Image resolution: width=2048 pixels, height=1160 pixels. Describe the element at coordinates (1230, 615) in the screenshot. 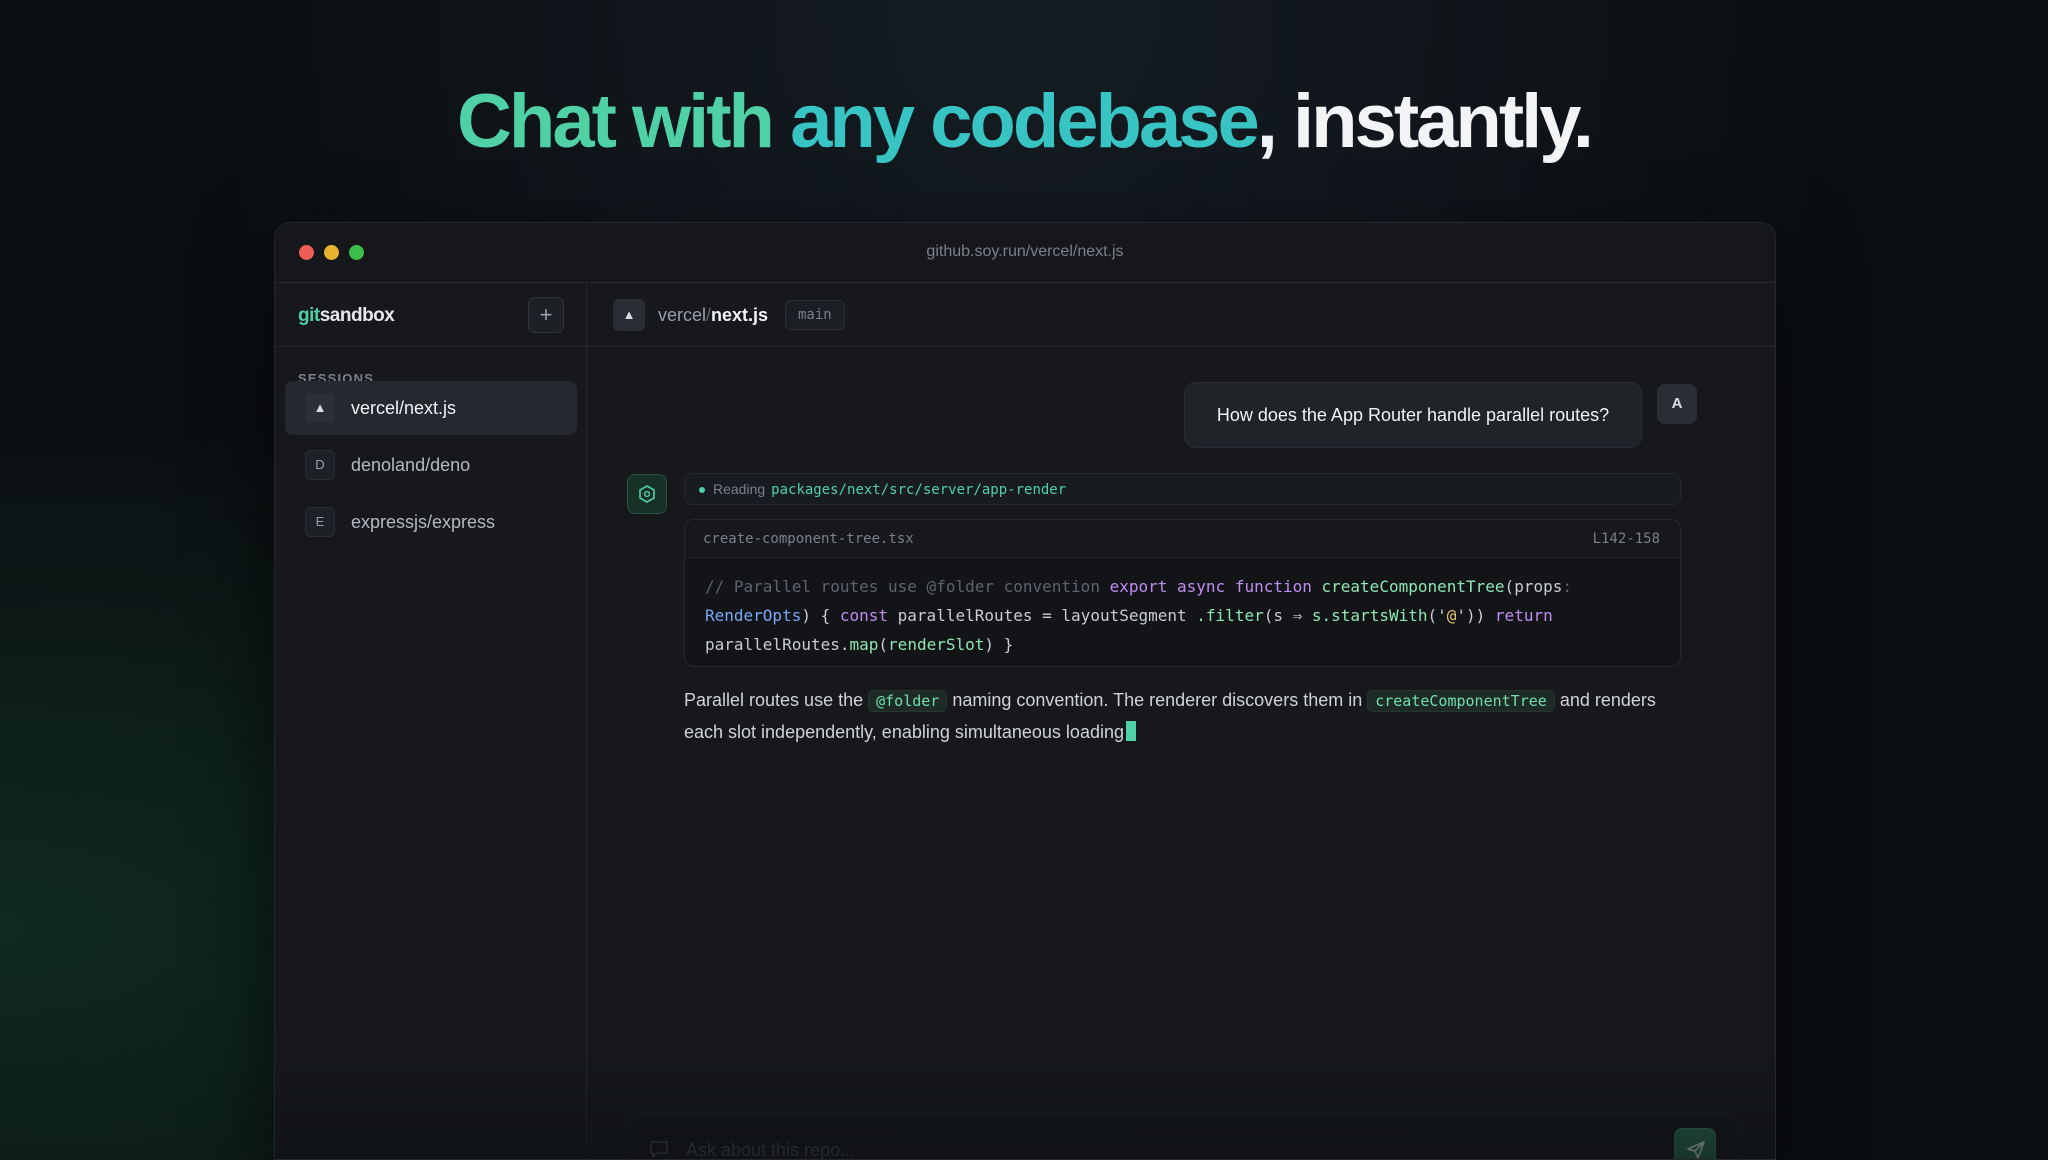

I see `code-token: .filter` at that location.